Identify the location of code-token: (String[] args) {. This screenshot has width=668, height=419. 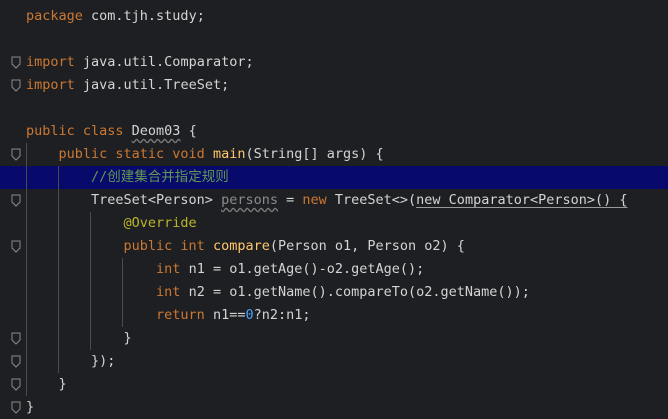
(314, 154).